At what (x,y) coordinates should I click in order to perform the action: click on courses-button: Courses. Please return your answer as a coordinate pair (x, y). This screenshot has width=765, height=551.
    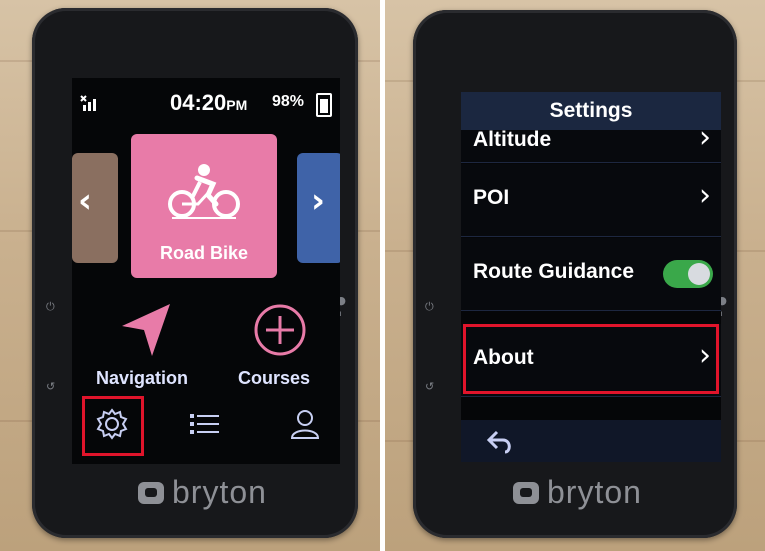
    Looking at the image, I should click on (278, 348).